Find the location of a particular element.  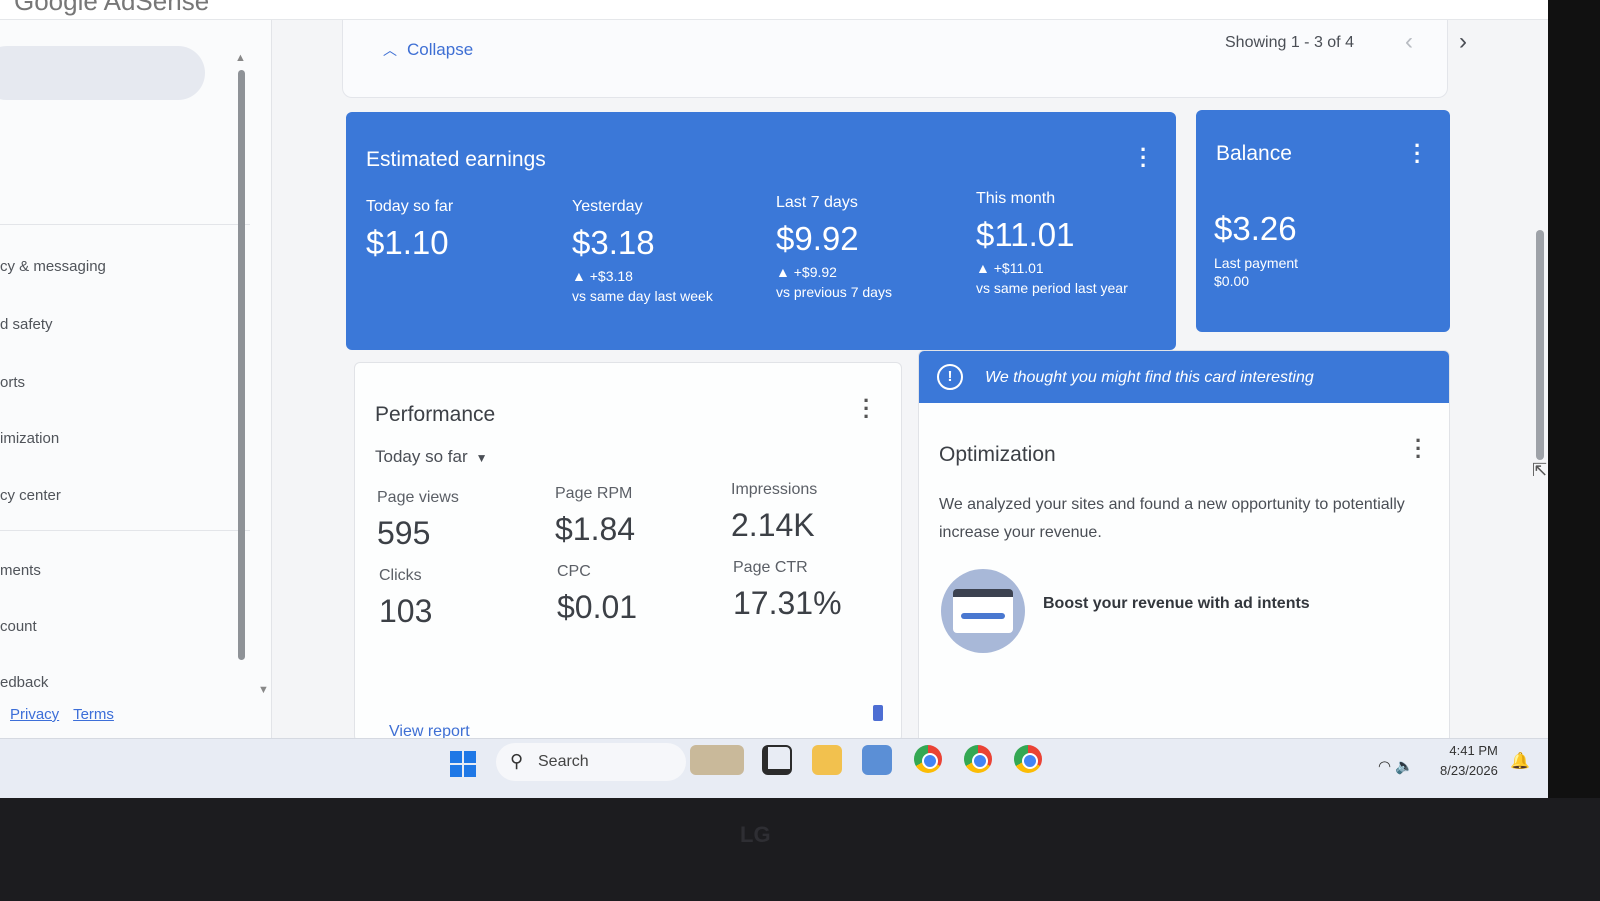

volume-icon: 🔈 is located at coordinates (1404, 766).